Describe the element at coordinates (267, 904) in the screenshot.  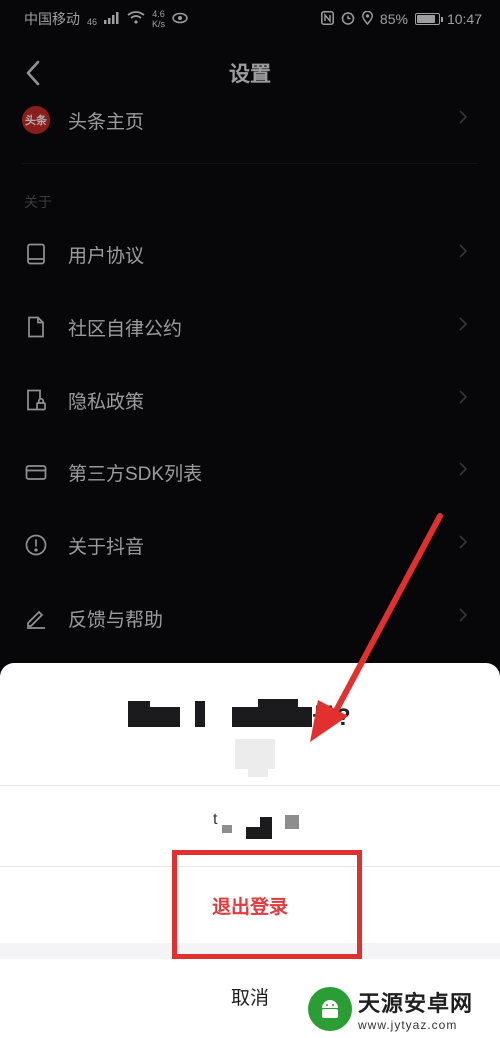
I see `highlight-box` at that location.